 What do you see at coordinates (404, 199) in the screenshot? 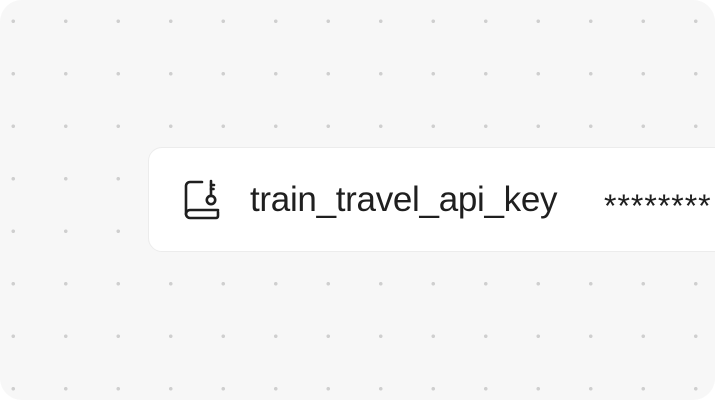
I see `secret-name: train_travel_api_key` at bounding box center [404, 199].